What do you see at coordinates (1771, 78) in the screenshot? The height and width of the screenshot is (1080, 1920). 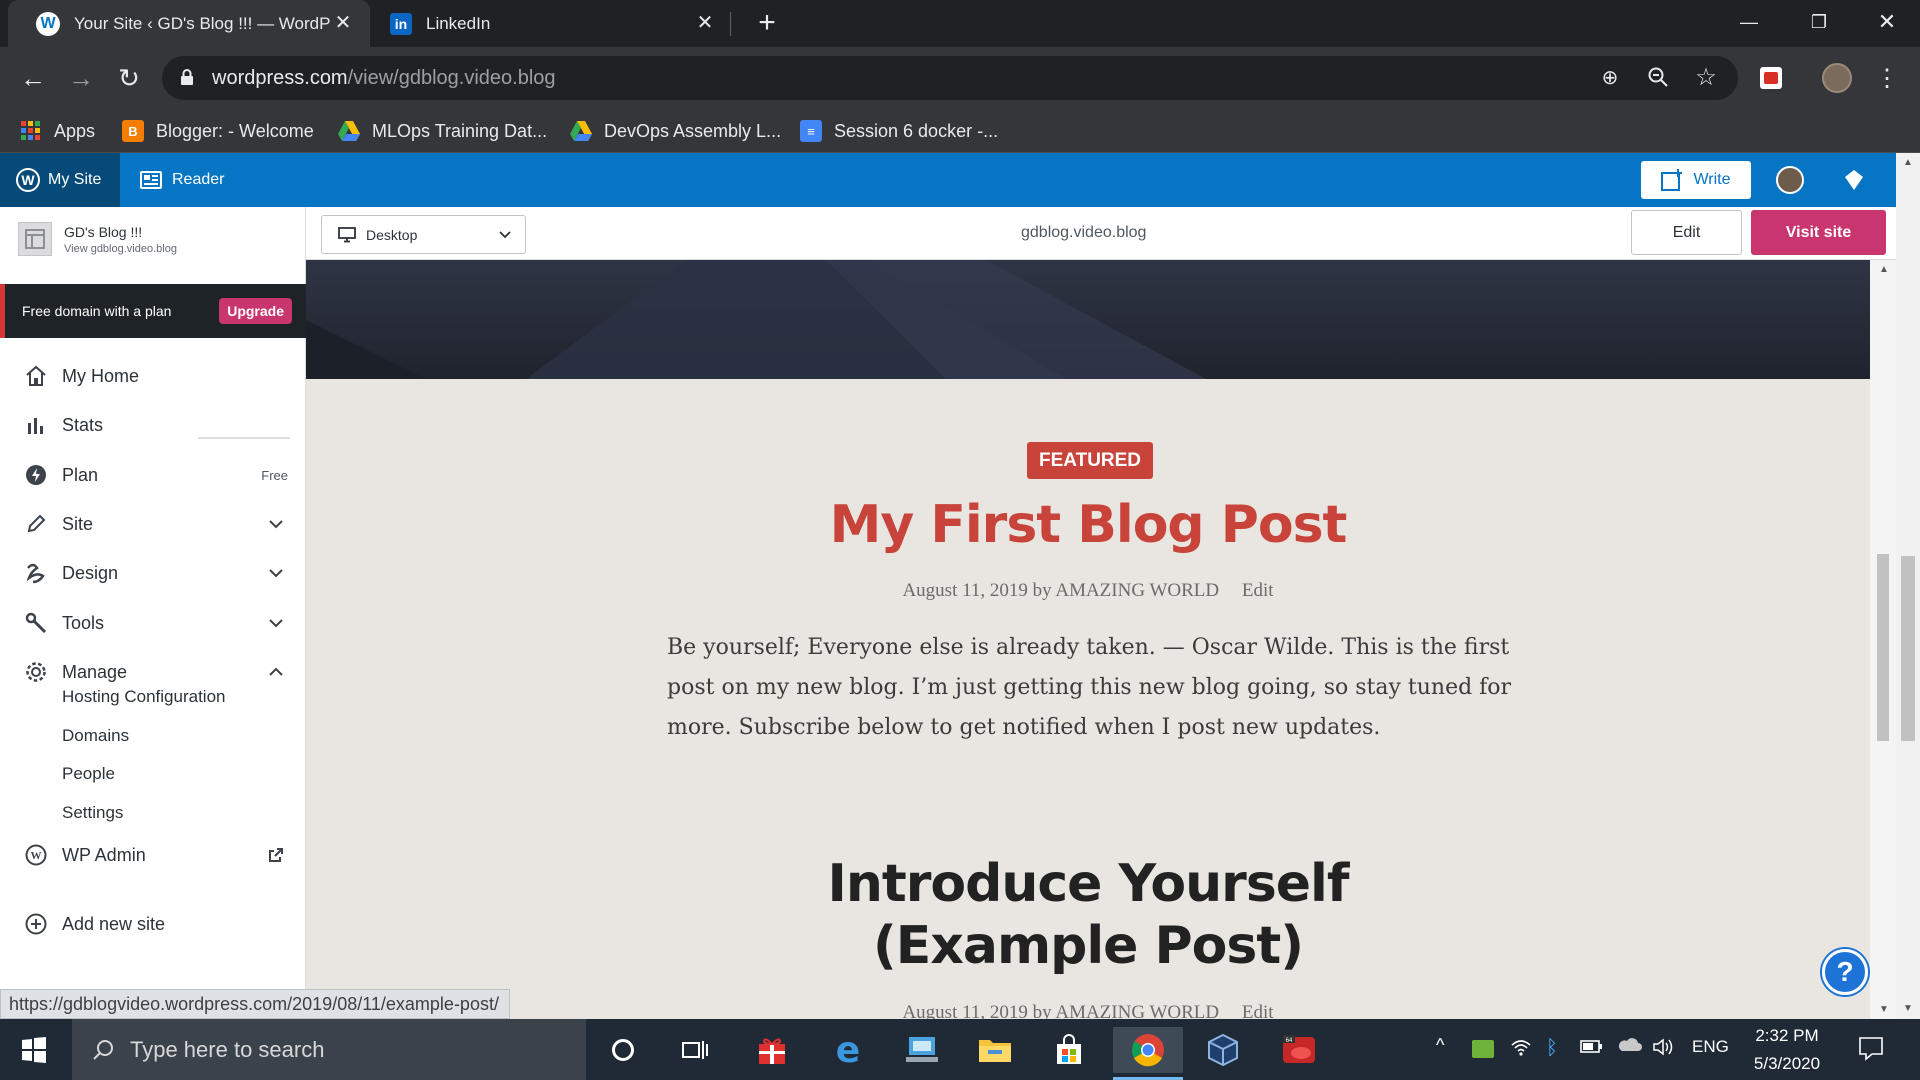 I see `extension-icon` at bounding box center [1771, 78].